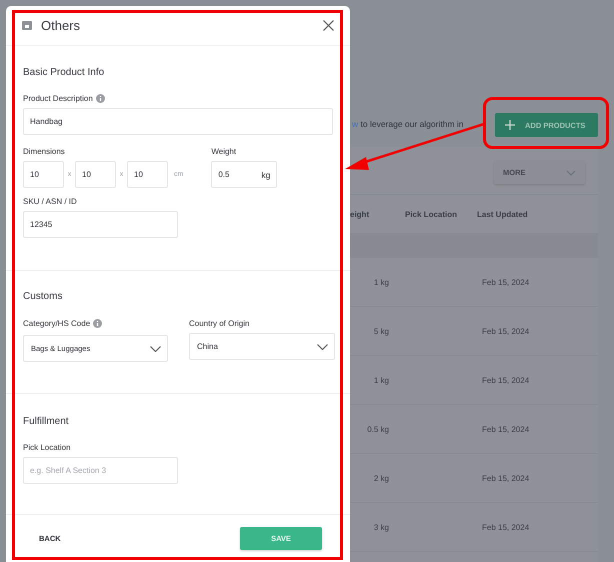 The width and height of the screenshot is (614, 562). Describe the element at coordinates (360, 214) in the screenshot. I see `column-header: eight` at that location.